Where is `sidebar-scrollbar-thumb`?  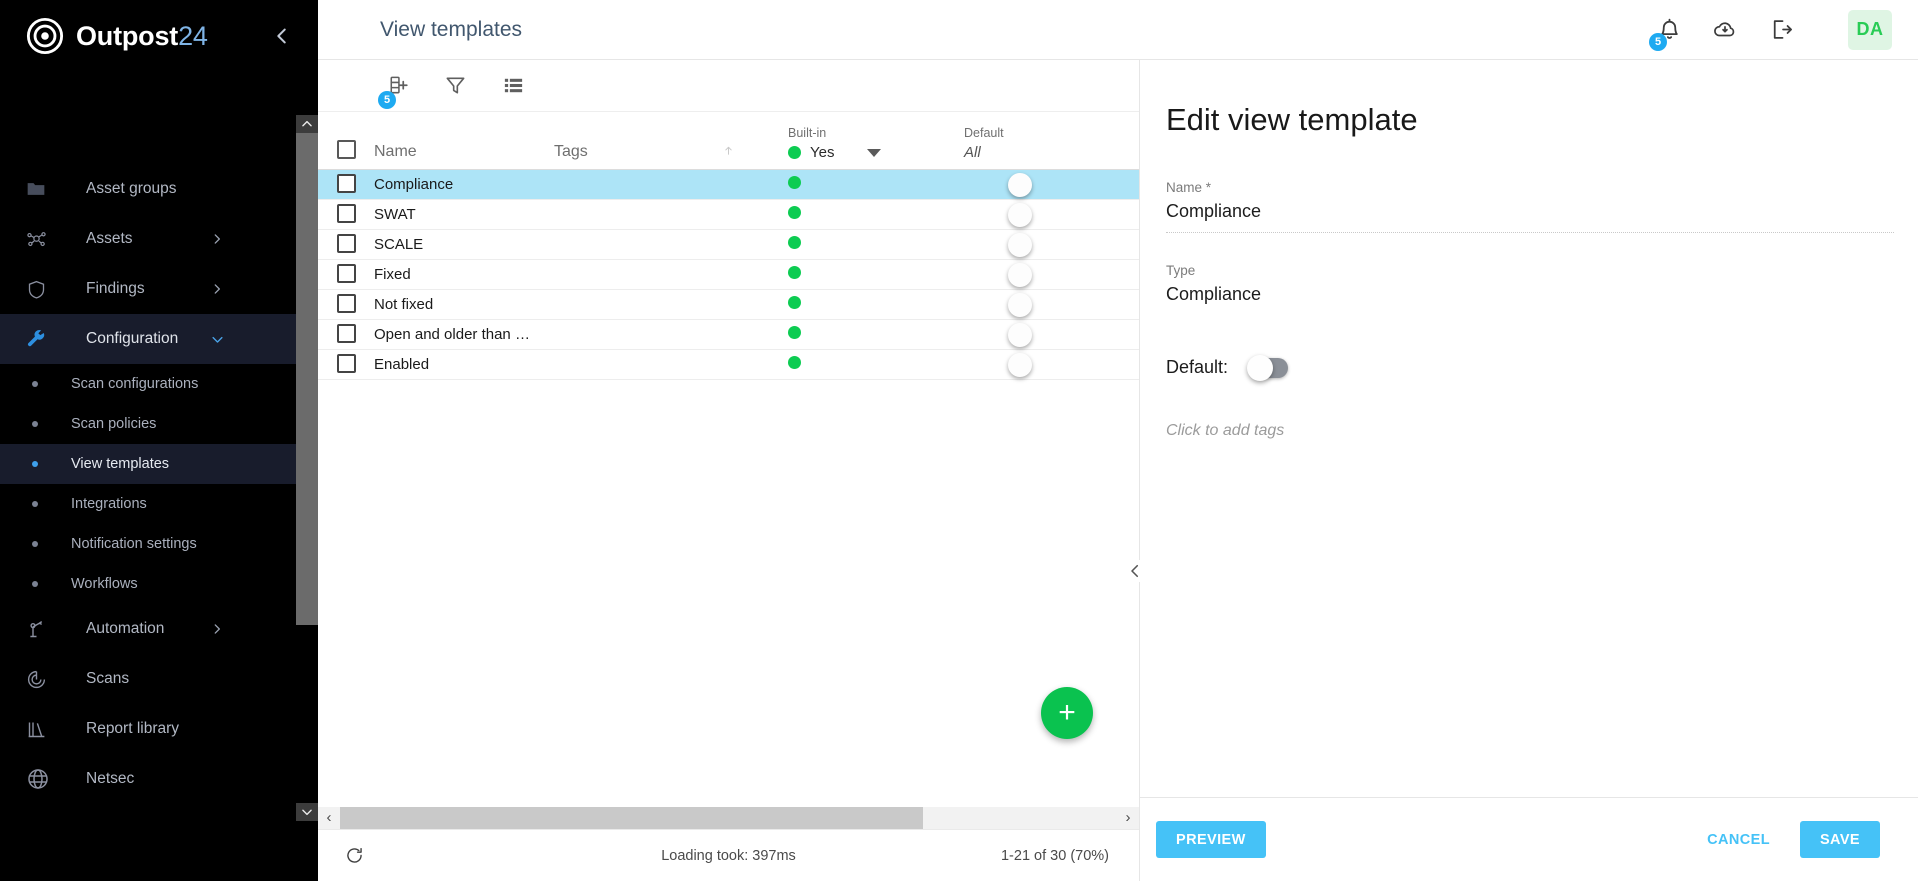
sidebar-scrollbar-thumb is located at coordinates (307, 379).